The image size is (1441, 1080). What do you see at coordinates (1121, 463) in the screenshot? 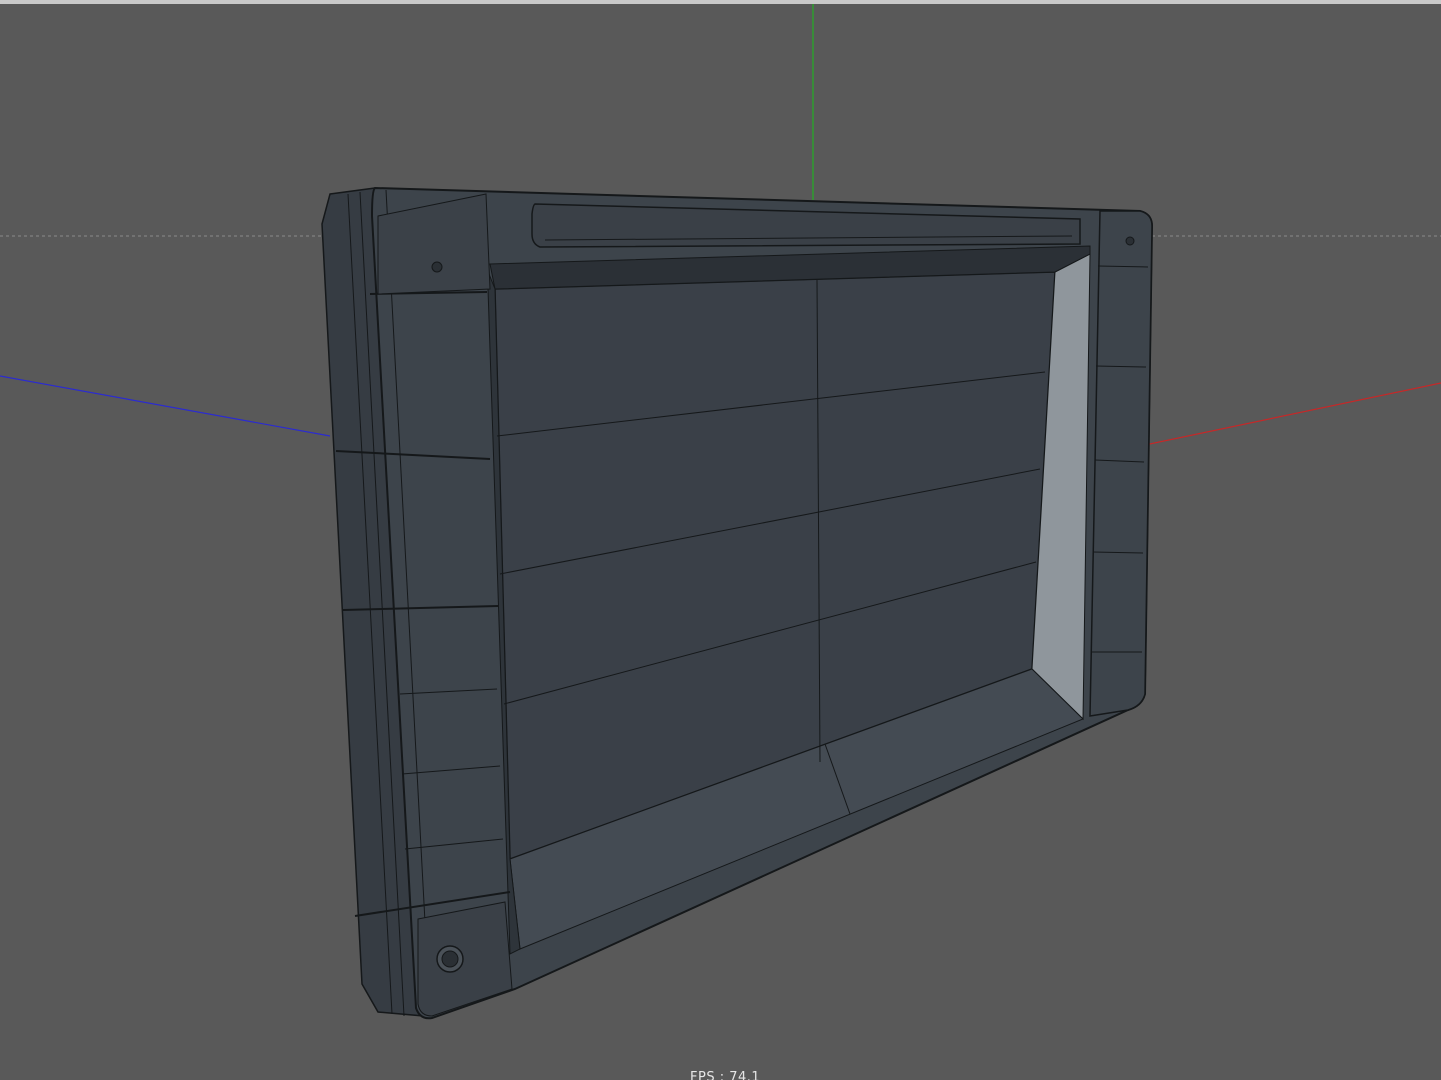
I see `right-column` at bounding box center [1121, 463].